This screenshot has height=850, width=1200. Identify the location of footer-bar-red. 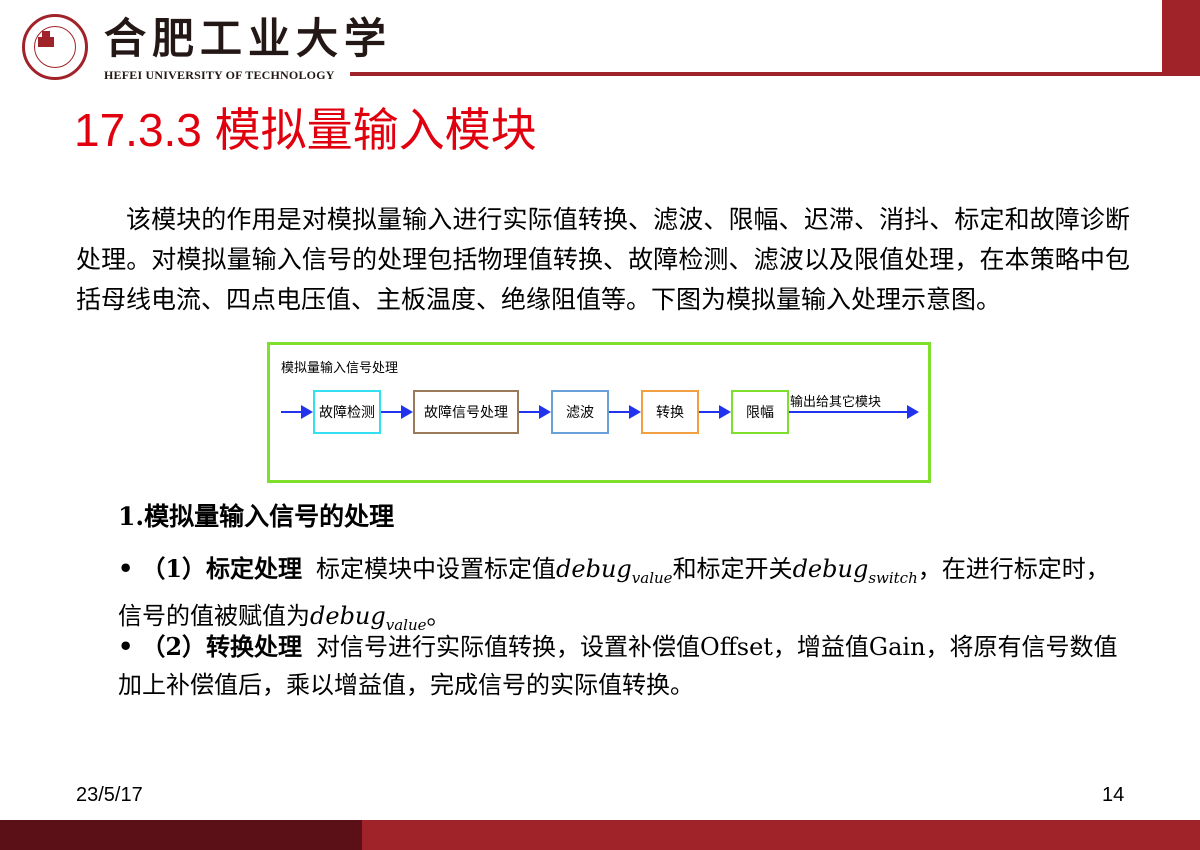
(781, 835).